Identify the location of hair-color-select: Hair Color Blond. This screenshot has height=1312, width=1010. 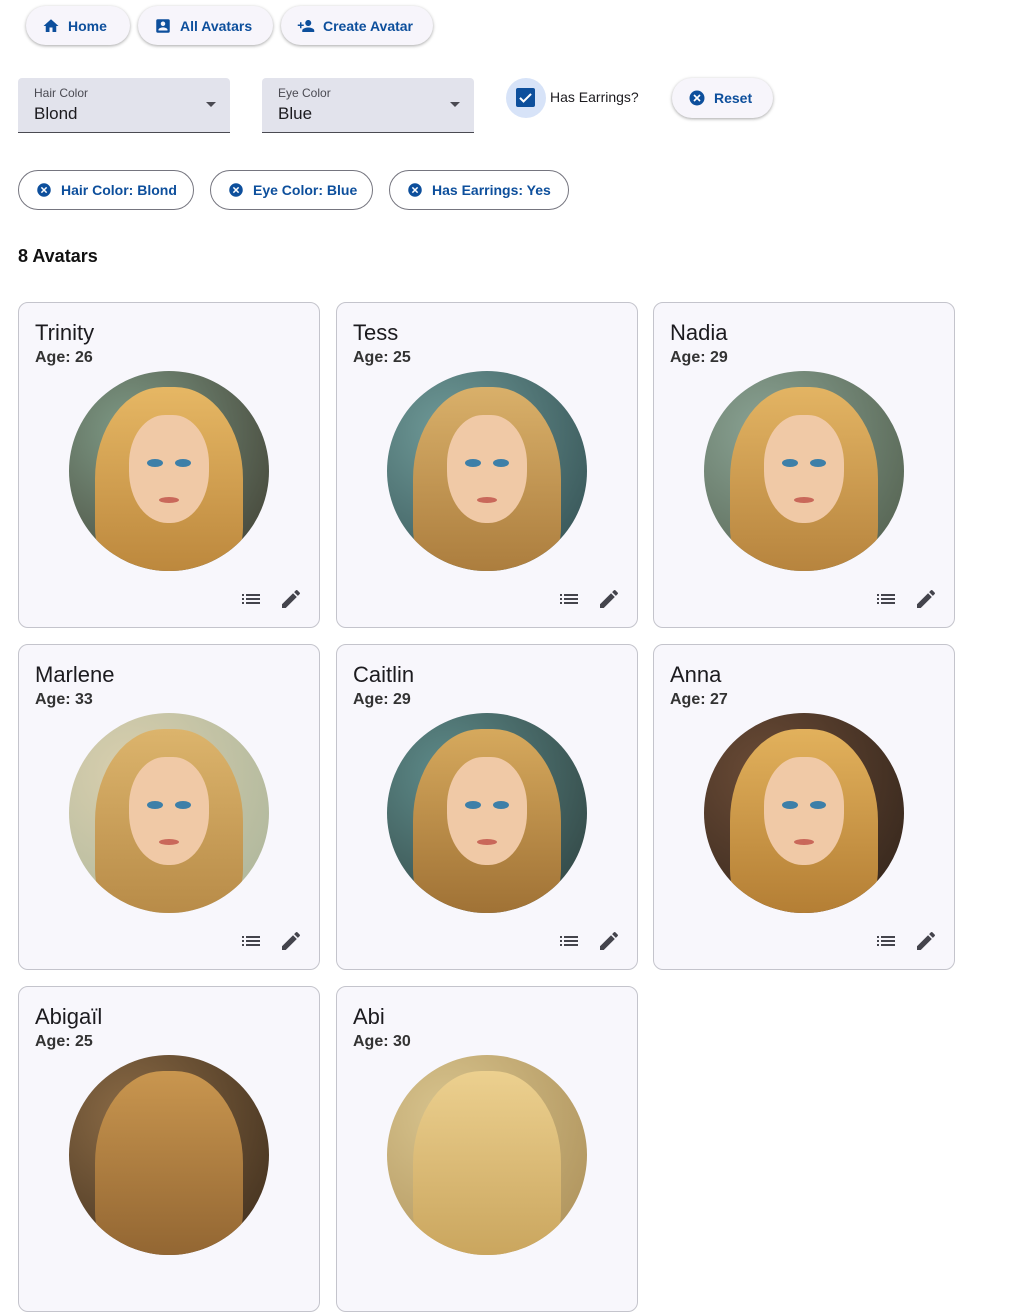
(124, 105).